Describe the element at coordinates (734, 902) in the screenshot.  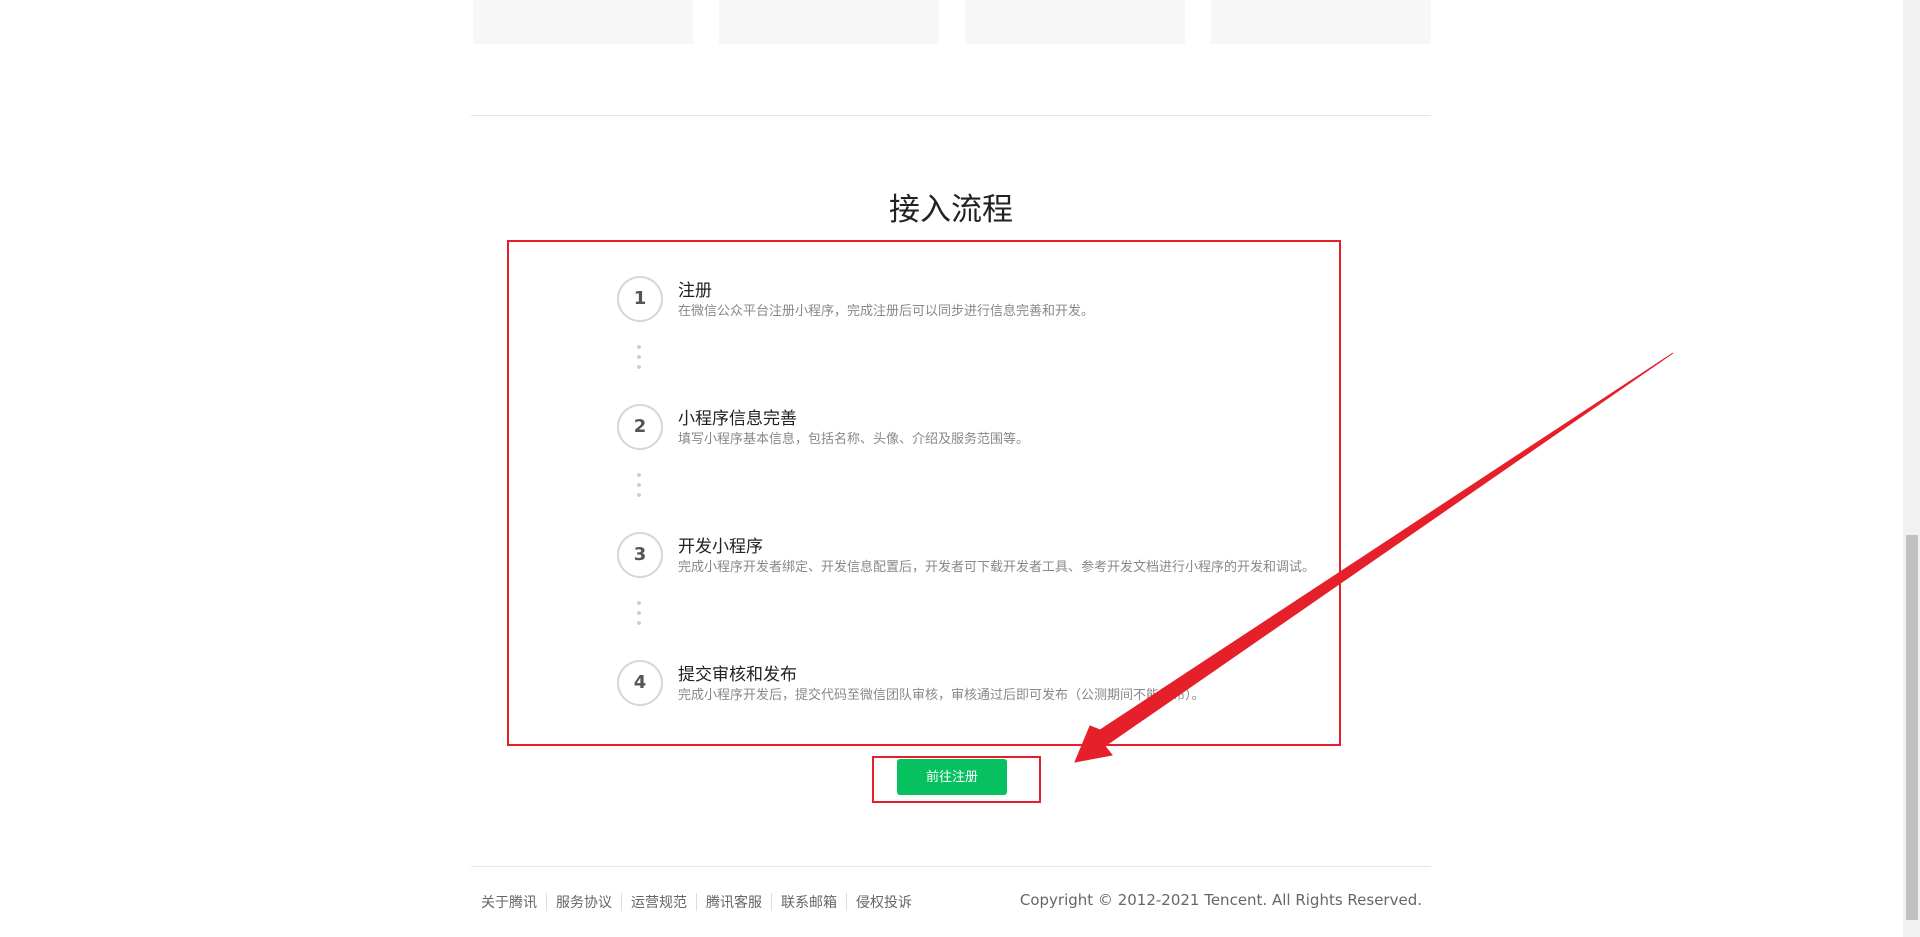
I see `footer-link-support: 腾讯客服` at that location.